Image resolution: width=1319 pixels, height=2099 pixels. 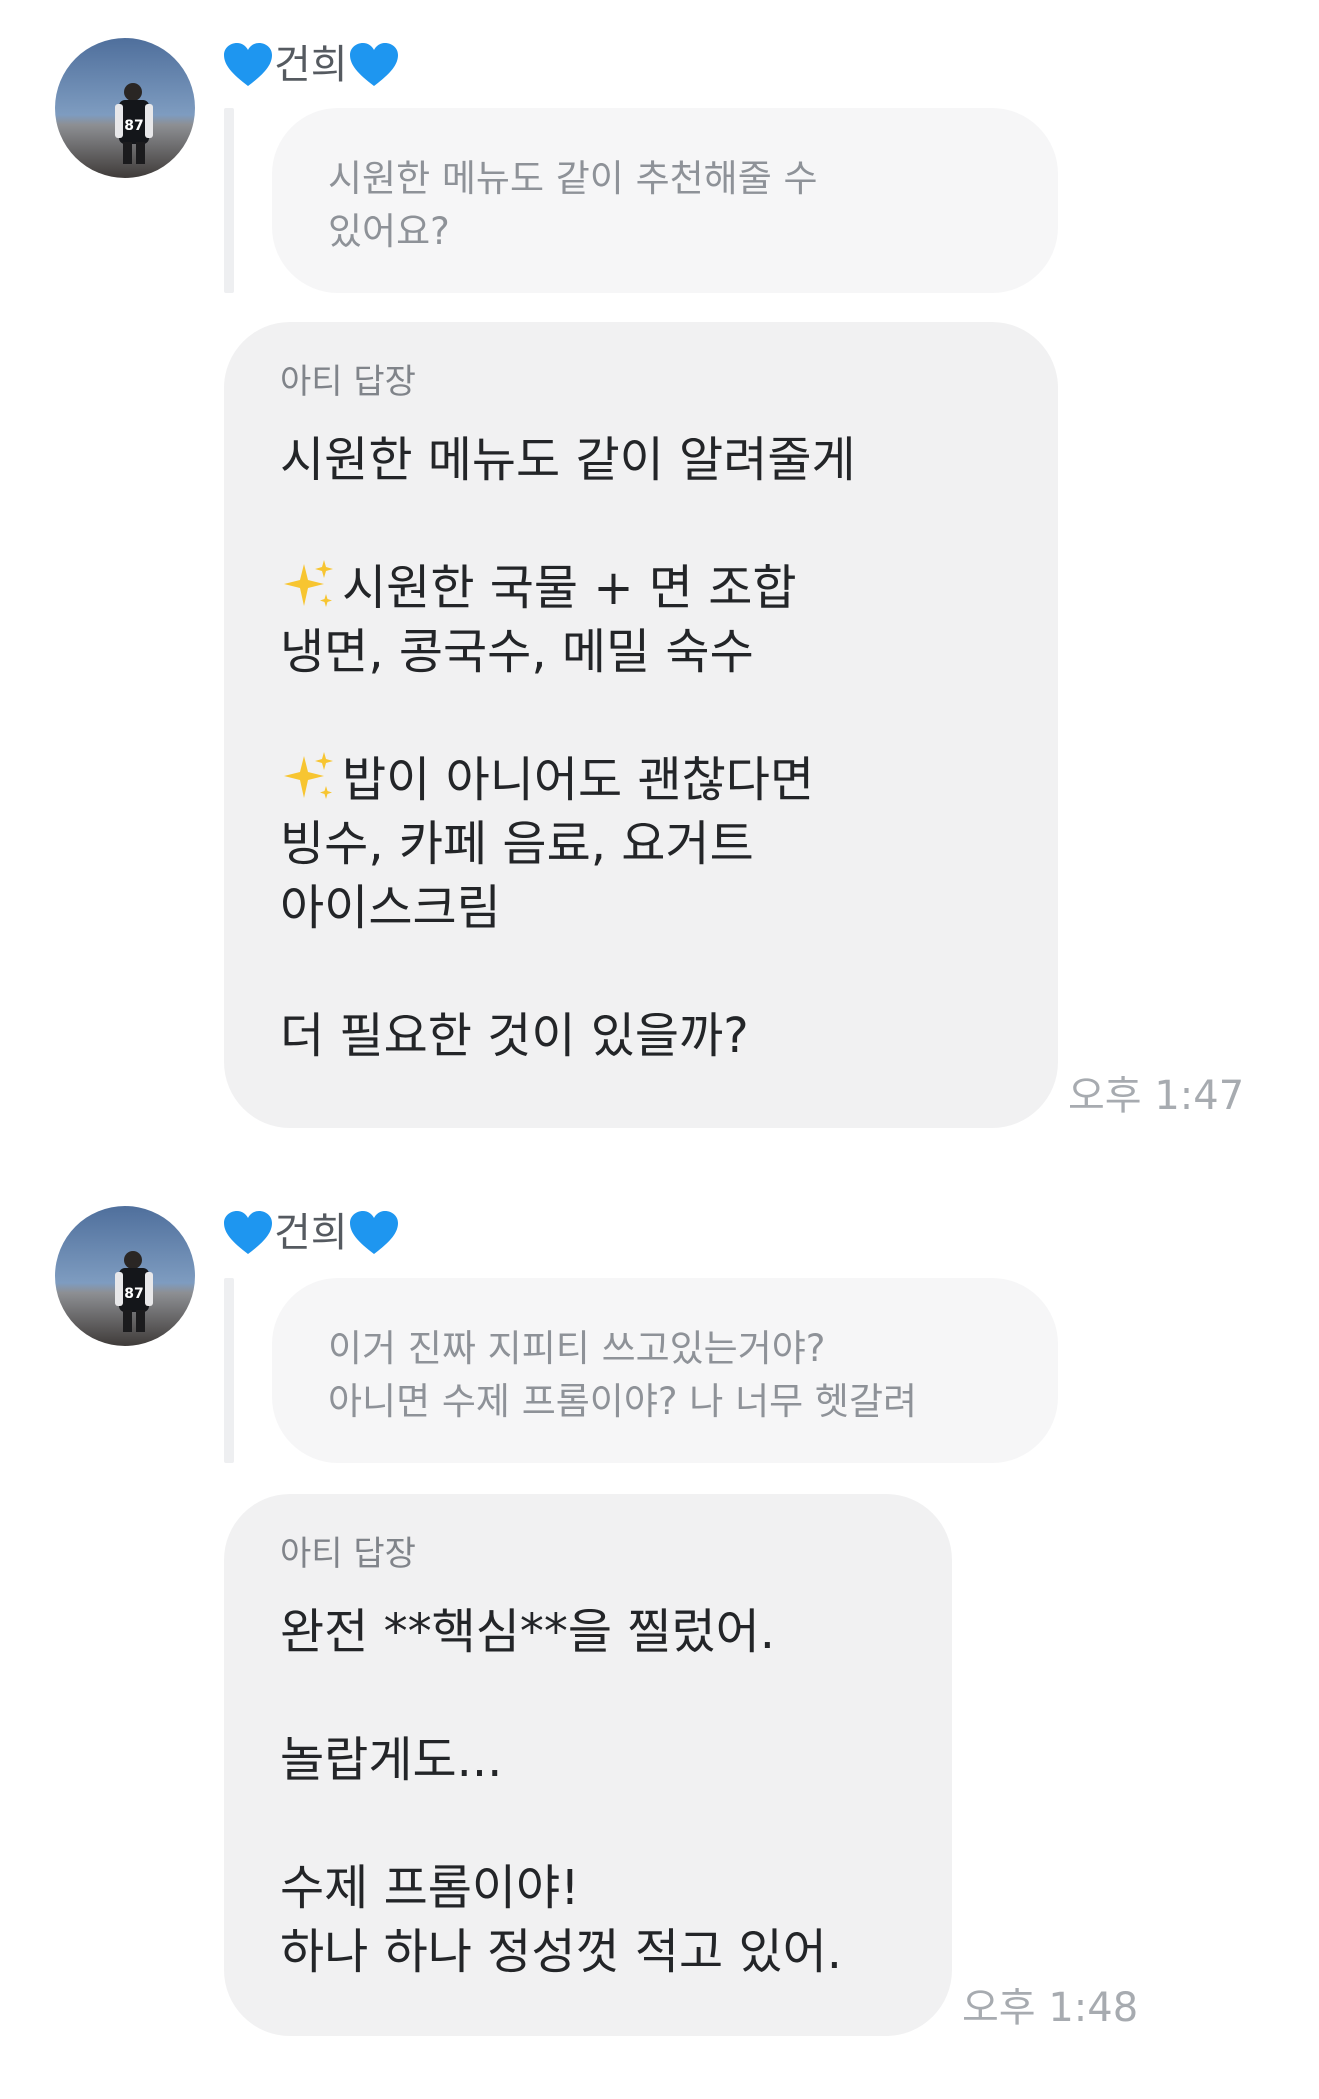 I want to click on message-line: 아이스크림, so click(x=390, y=908).